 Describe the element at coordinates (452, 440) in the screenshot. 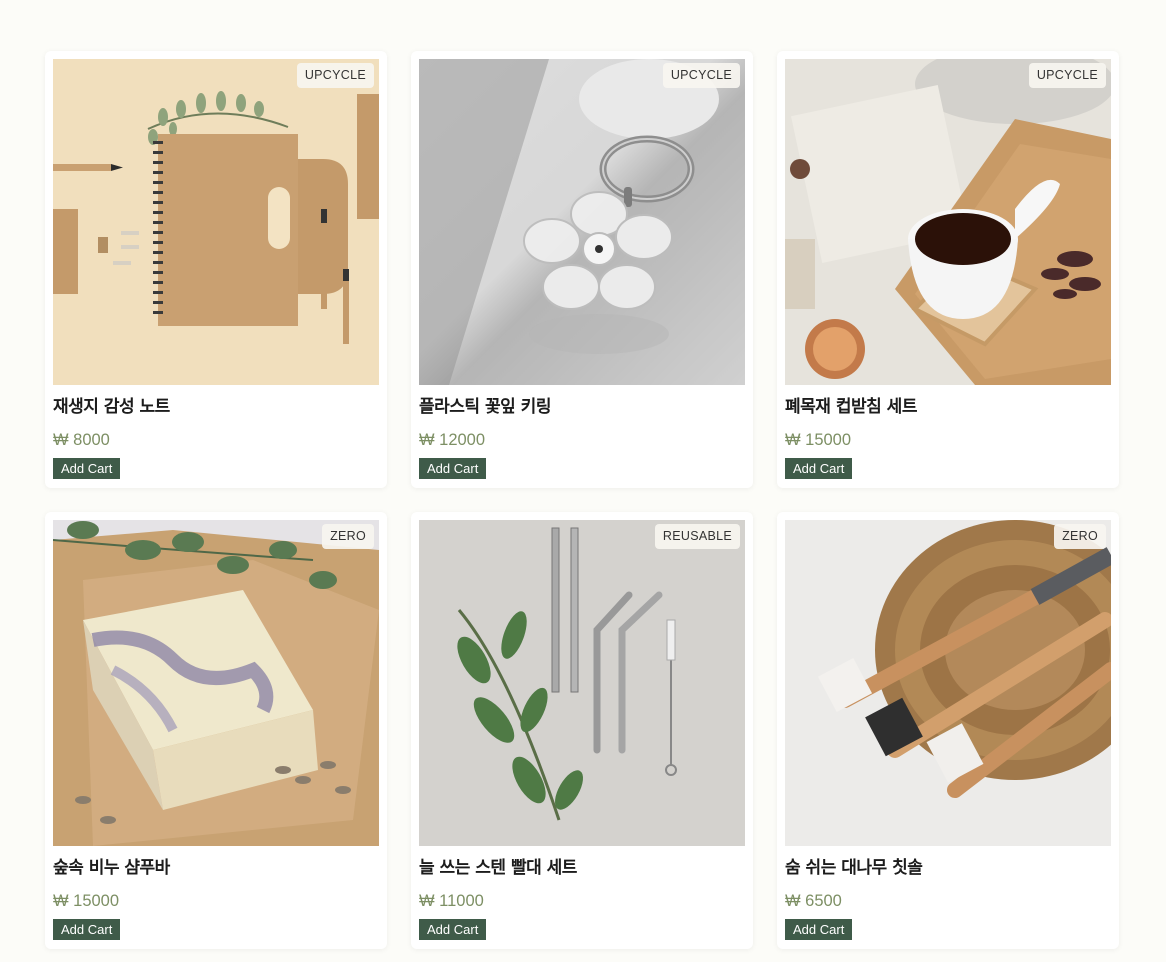

I see `product-price: ₩ 12000` at that location.